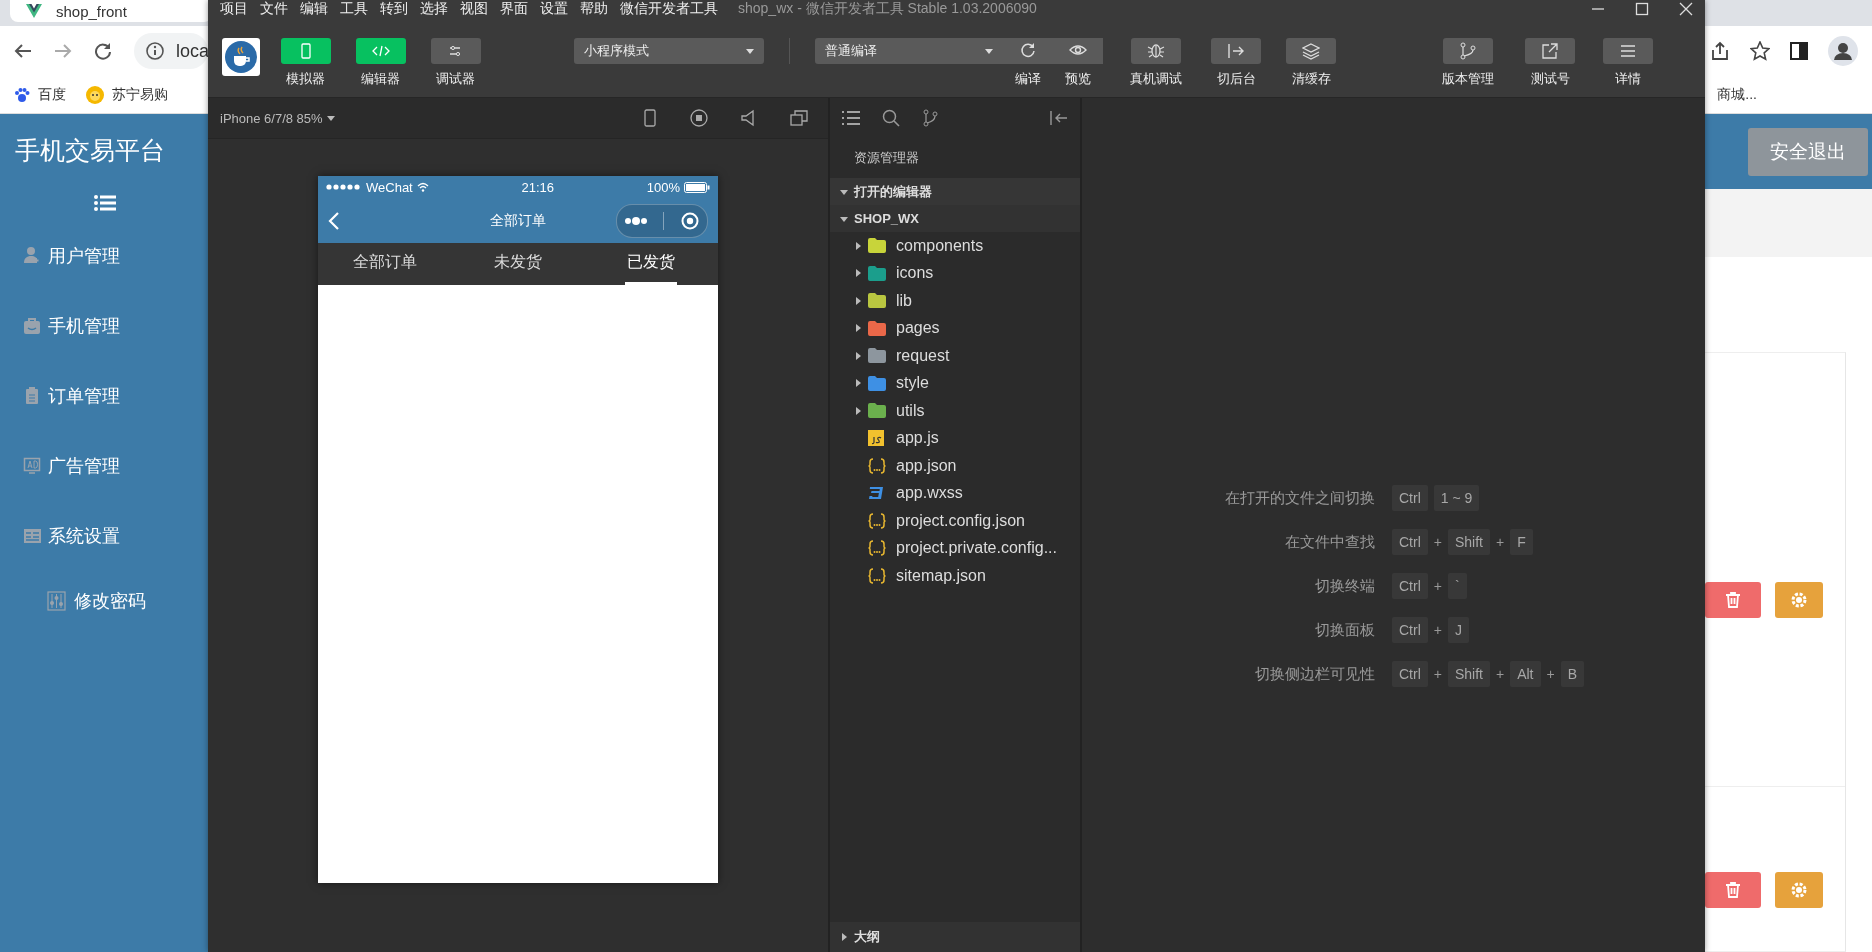  Describe the element at coordinates (1686, 9) in the screenshot. I see `close-icon` at that location.